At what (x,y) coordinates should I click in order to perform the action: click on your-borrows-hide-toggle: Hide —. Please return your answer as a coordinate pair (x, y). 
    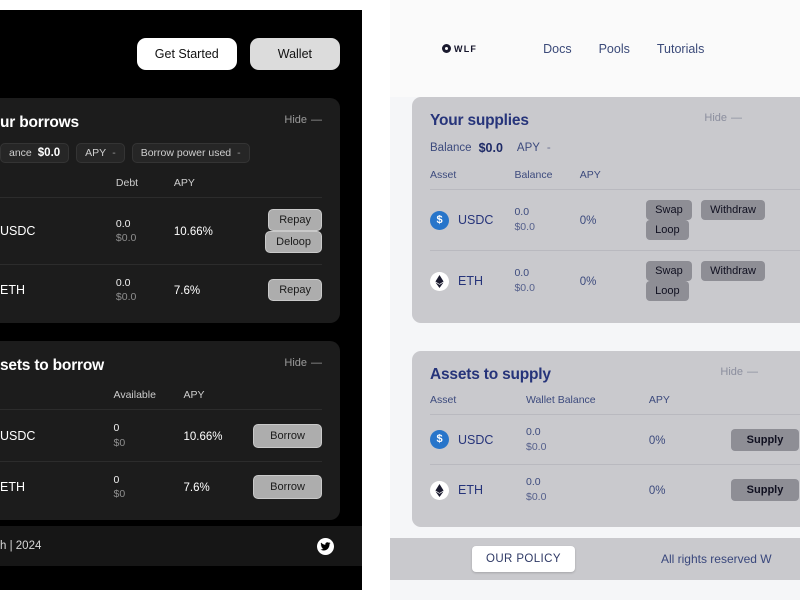
    Looking at the image, I should click on (303, 120).